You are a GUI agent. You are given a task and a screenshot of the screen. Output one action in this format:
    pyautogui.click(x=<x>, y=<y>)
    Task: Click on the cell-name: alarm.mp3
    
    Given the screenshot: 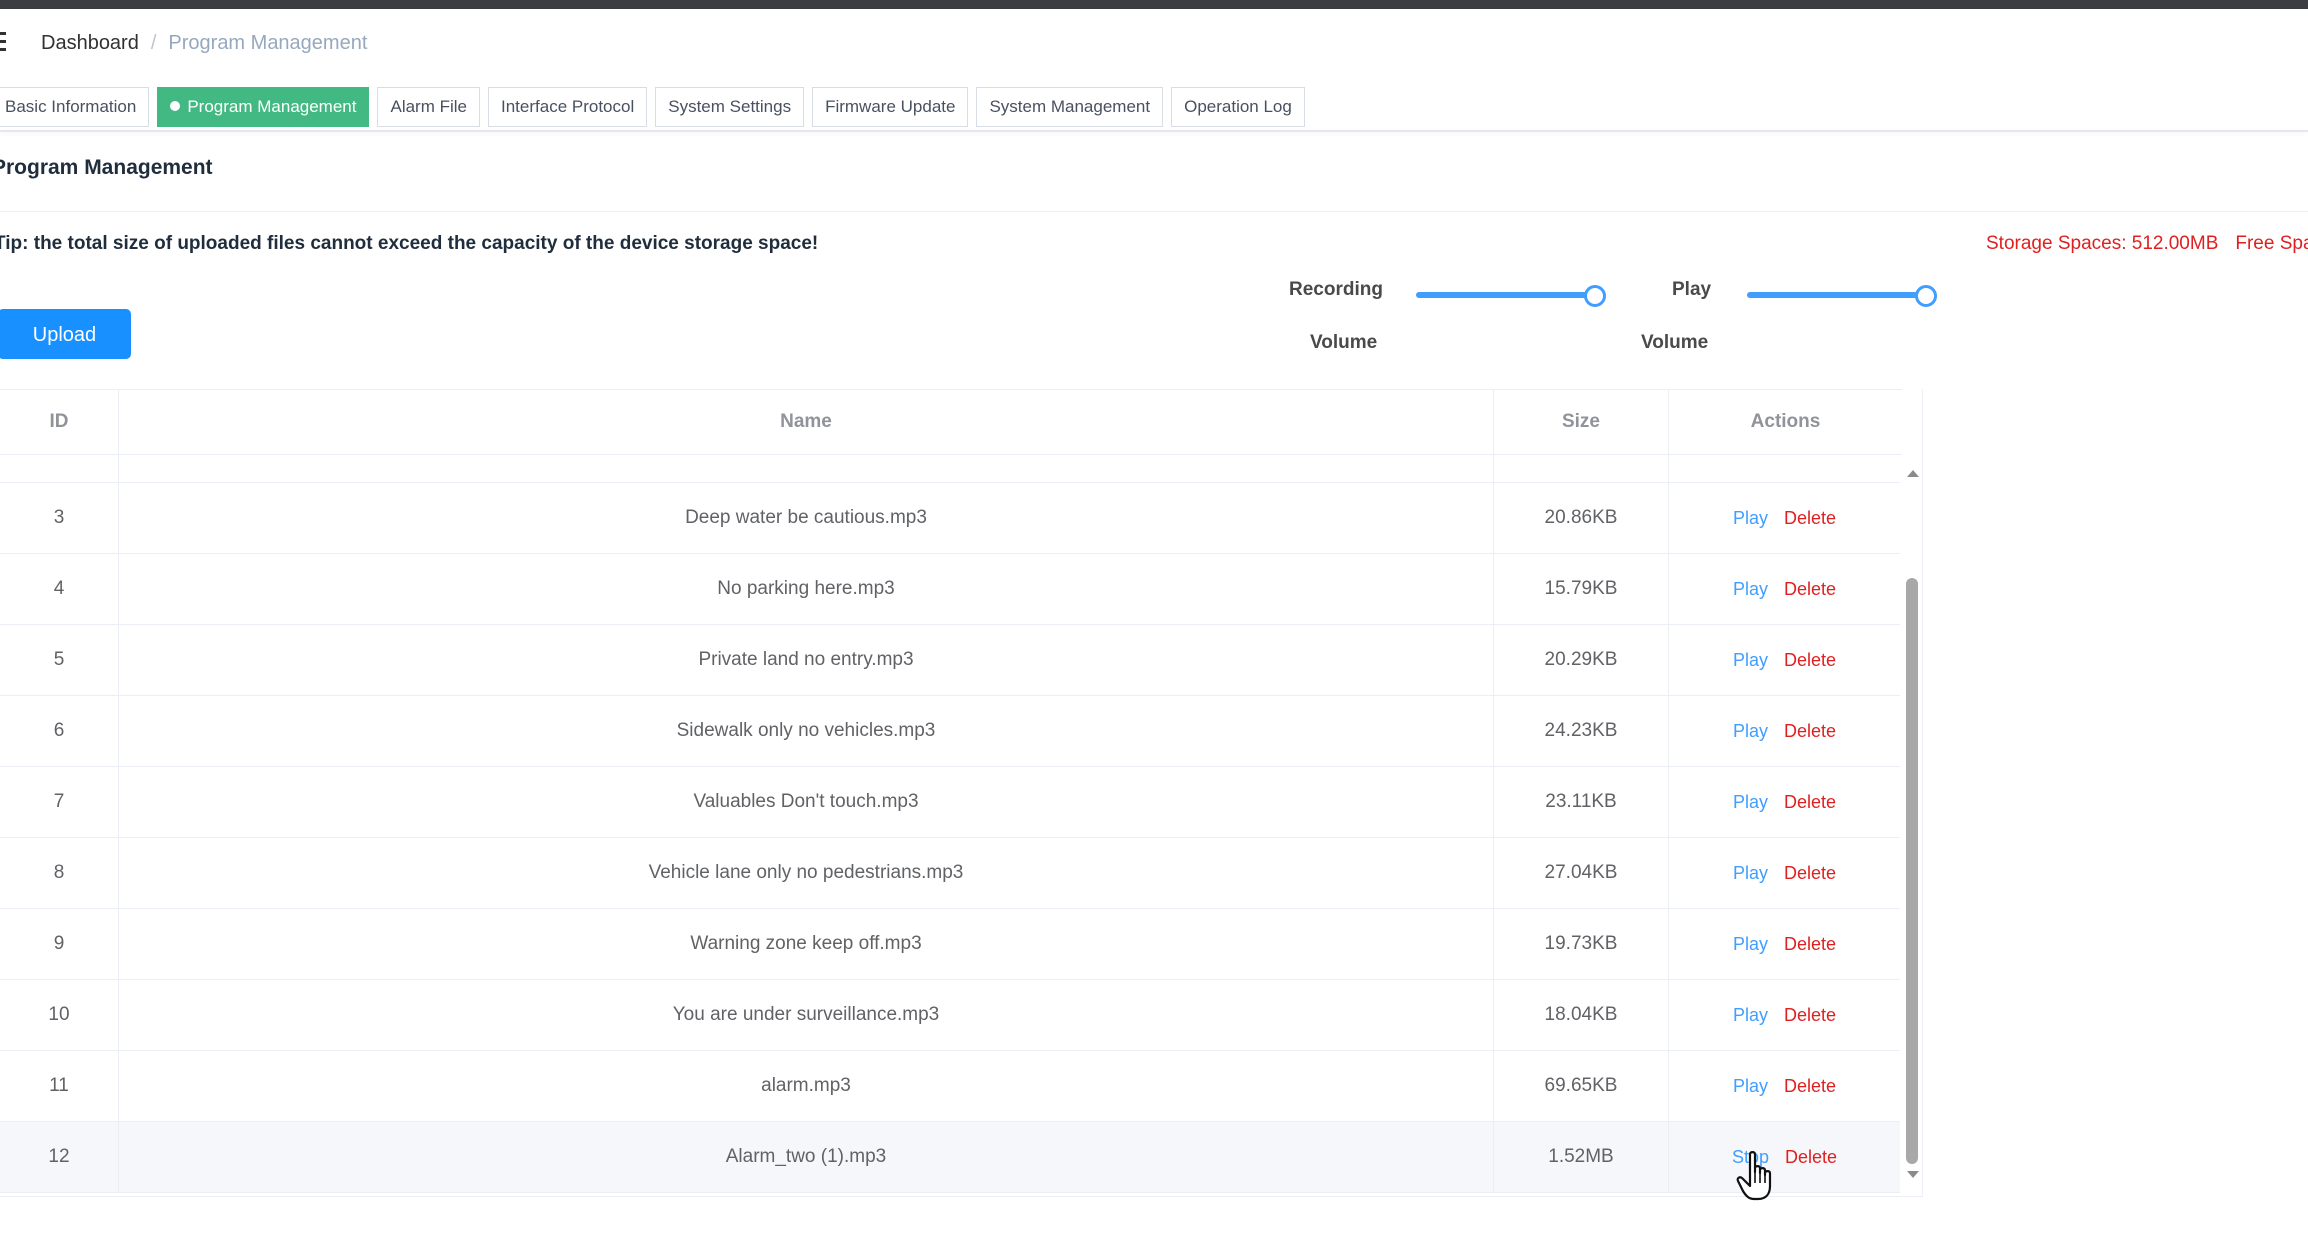 What is the action you would take?
    pyautogui.click(x=806, y=1086)
    